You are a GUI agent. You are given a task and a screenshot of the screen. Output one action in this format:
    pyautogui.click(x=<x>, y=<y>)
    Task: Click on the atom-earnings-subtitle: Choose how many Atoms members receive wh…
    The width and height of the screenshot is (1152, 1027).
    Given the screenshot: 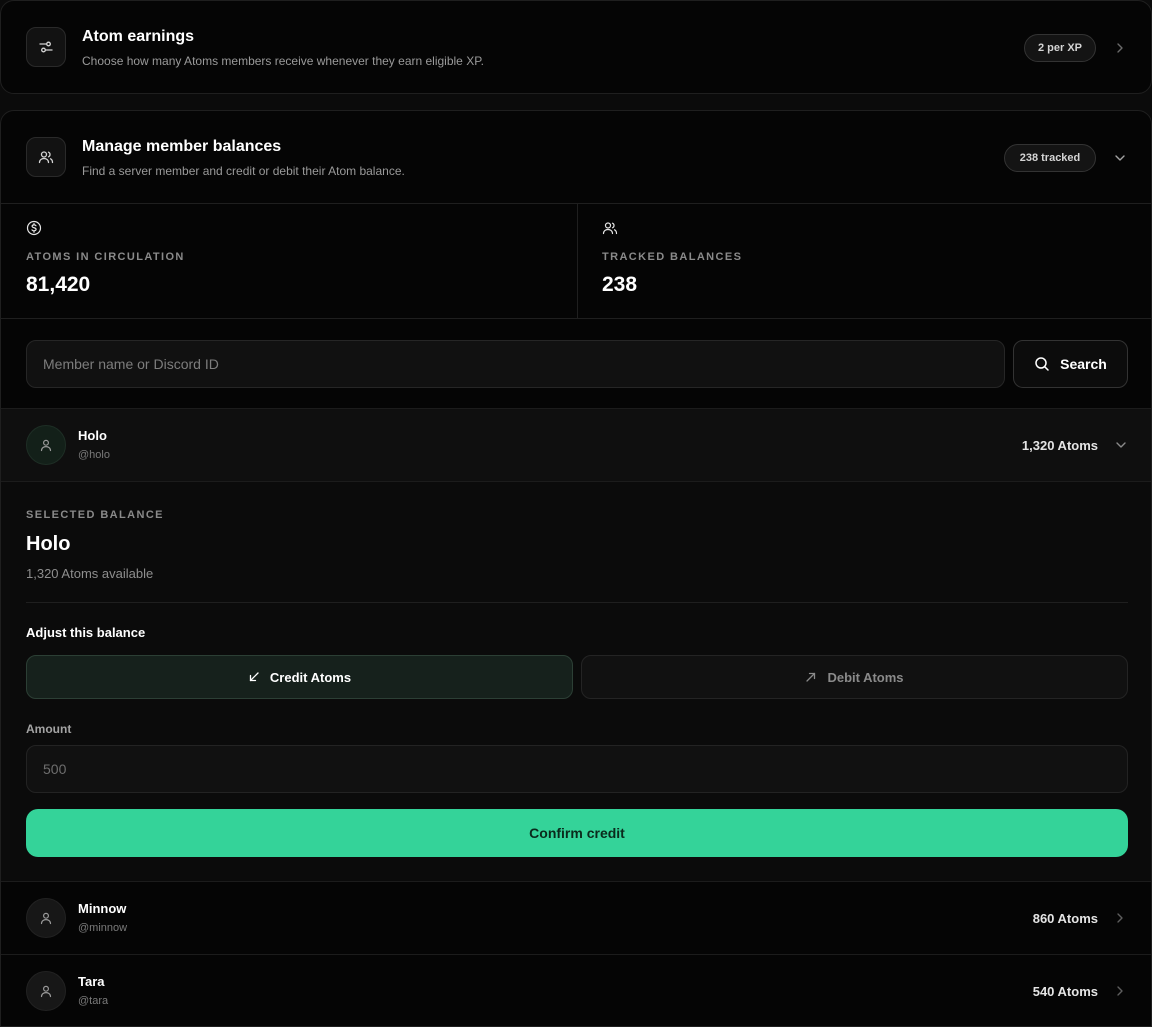 What is the action you would take?
    pyautogui.click(x=283, y=61)
    